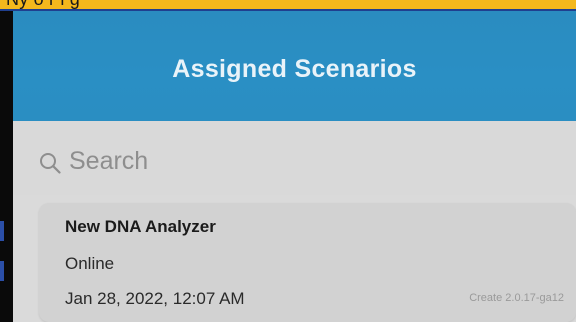  What do you see at coordinates (90, 263) in the screenshot?
I see `scenario-status: Online` at bounding box center [90, 263].